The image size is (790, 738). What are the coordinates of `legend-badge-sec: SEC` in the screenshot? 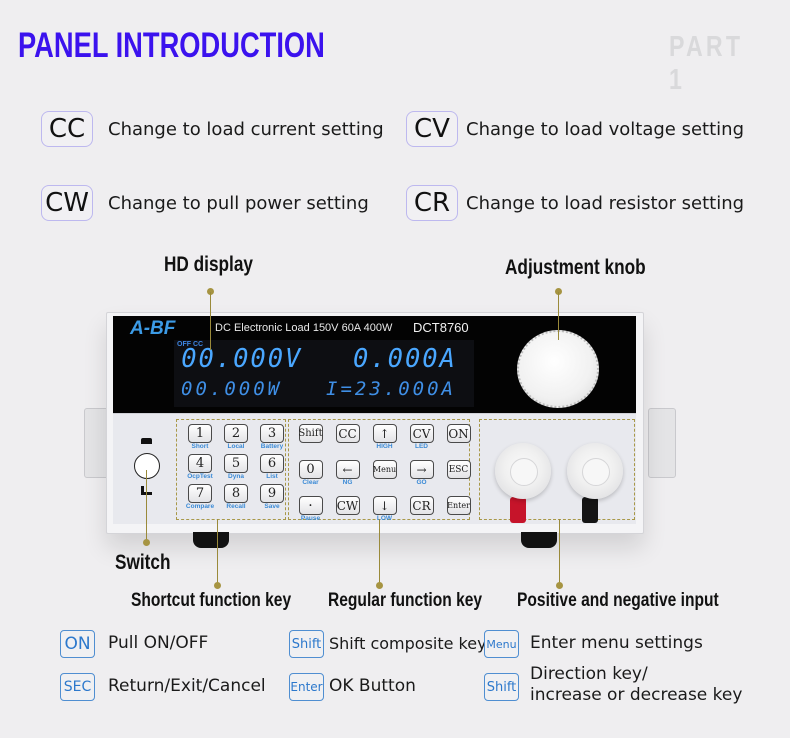 It's located at (77, 687).